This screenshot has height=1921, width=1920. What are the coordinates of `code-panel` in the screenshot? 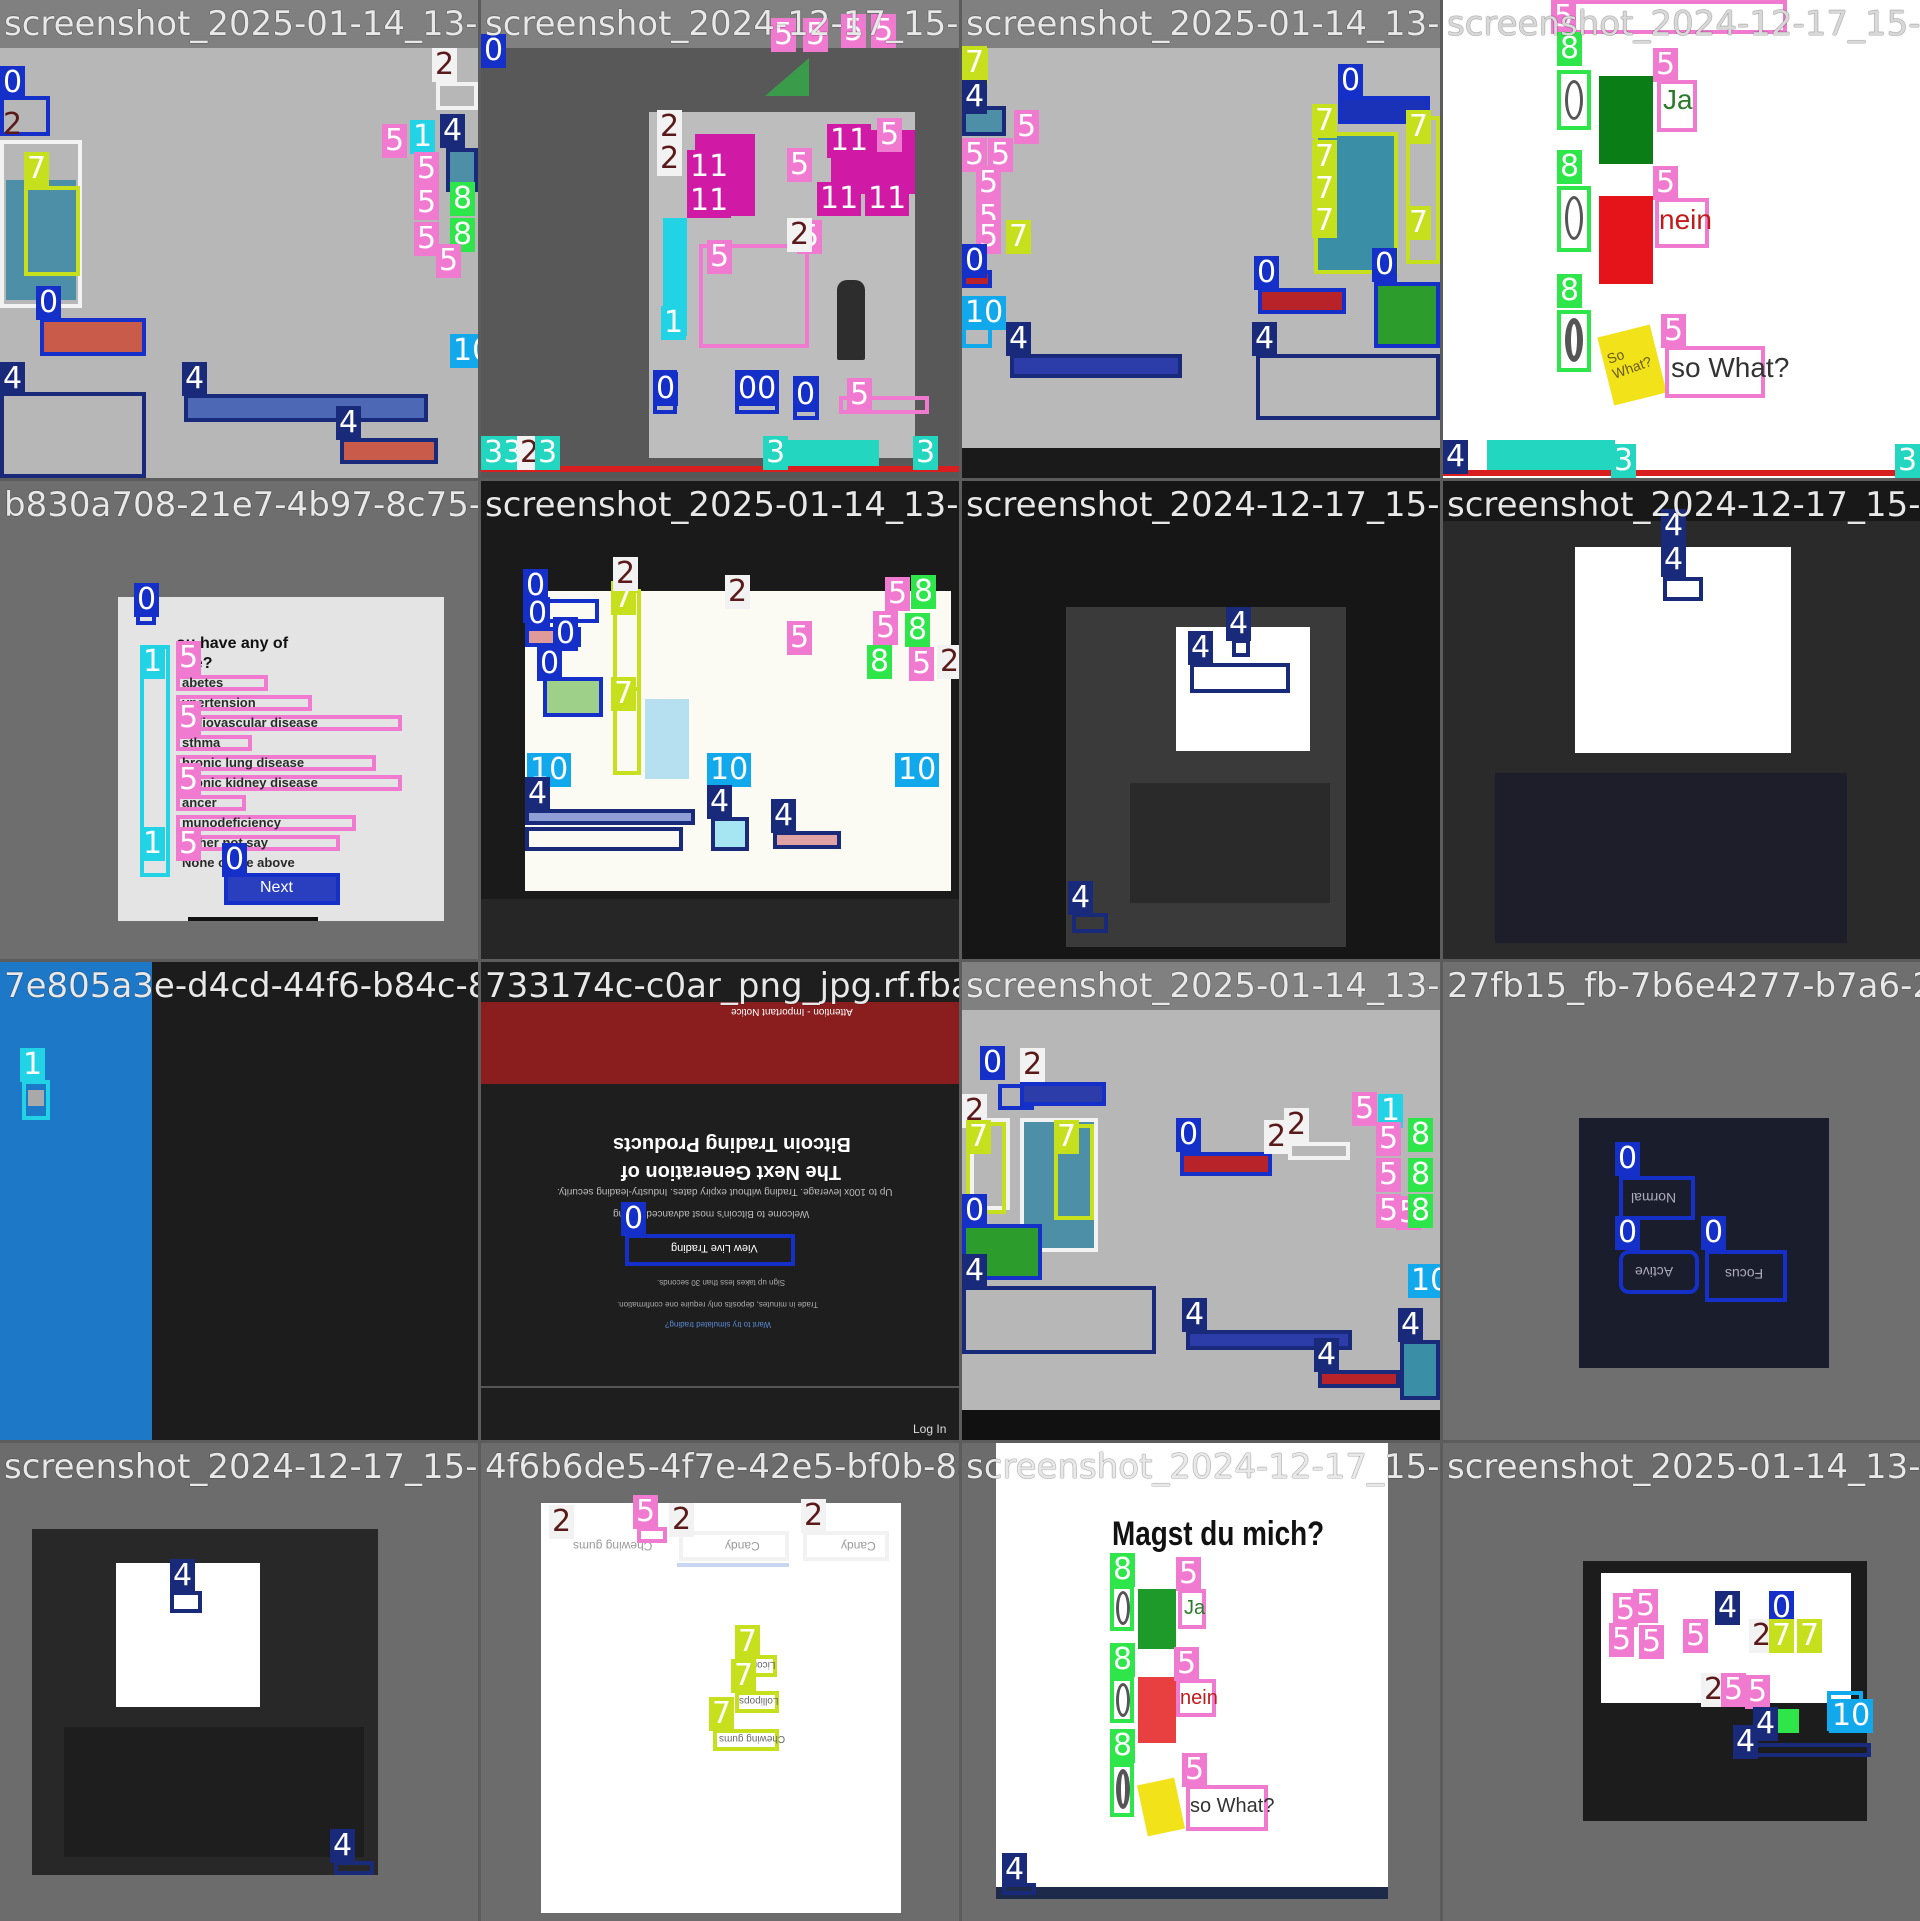 It's located at (720, 929).